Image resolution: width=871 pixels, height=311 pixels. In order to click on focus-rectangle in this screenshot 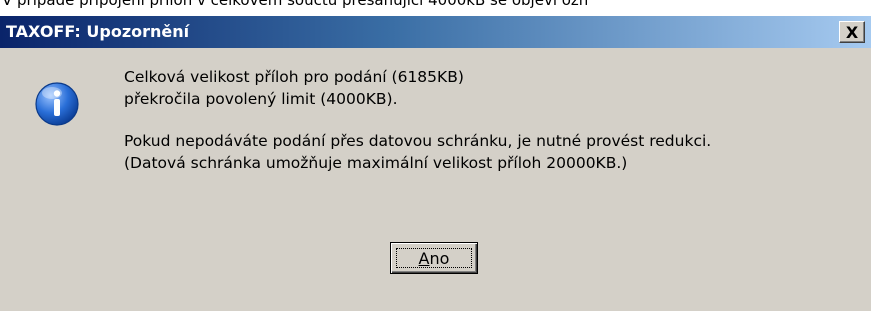, I will do `click(434, 258)`.